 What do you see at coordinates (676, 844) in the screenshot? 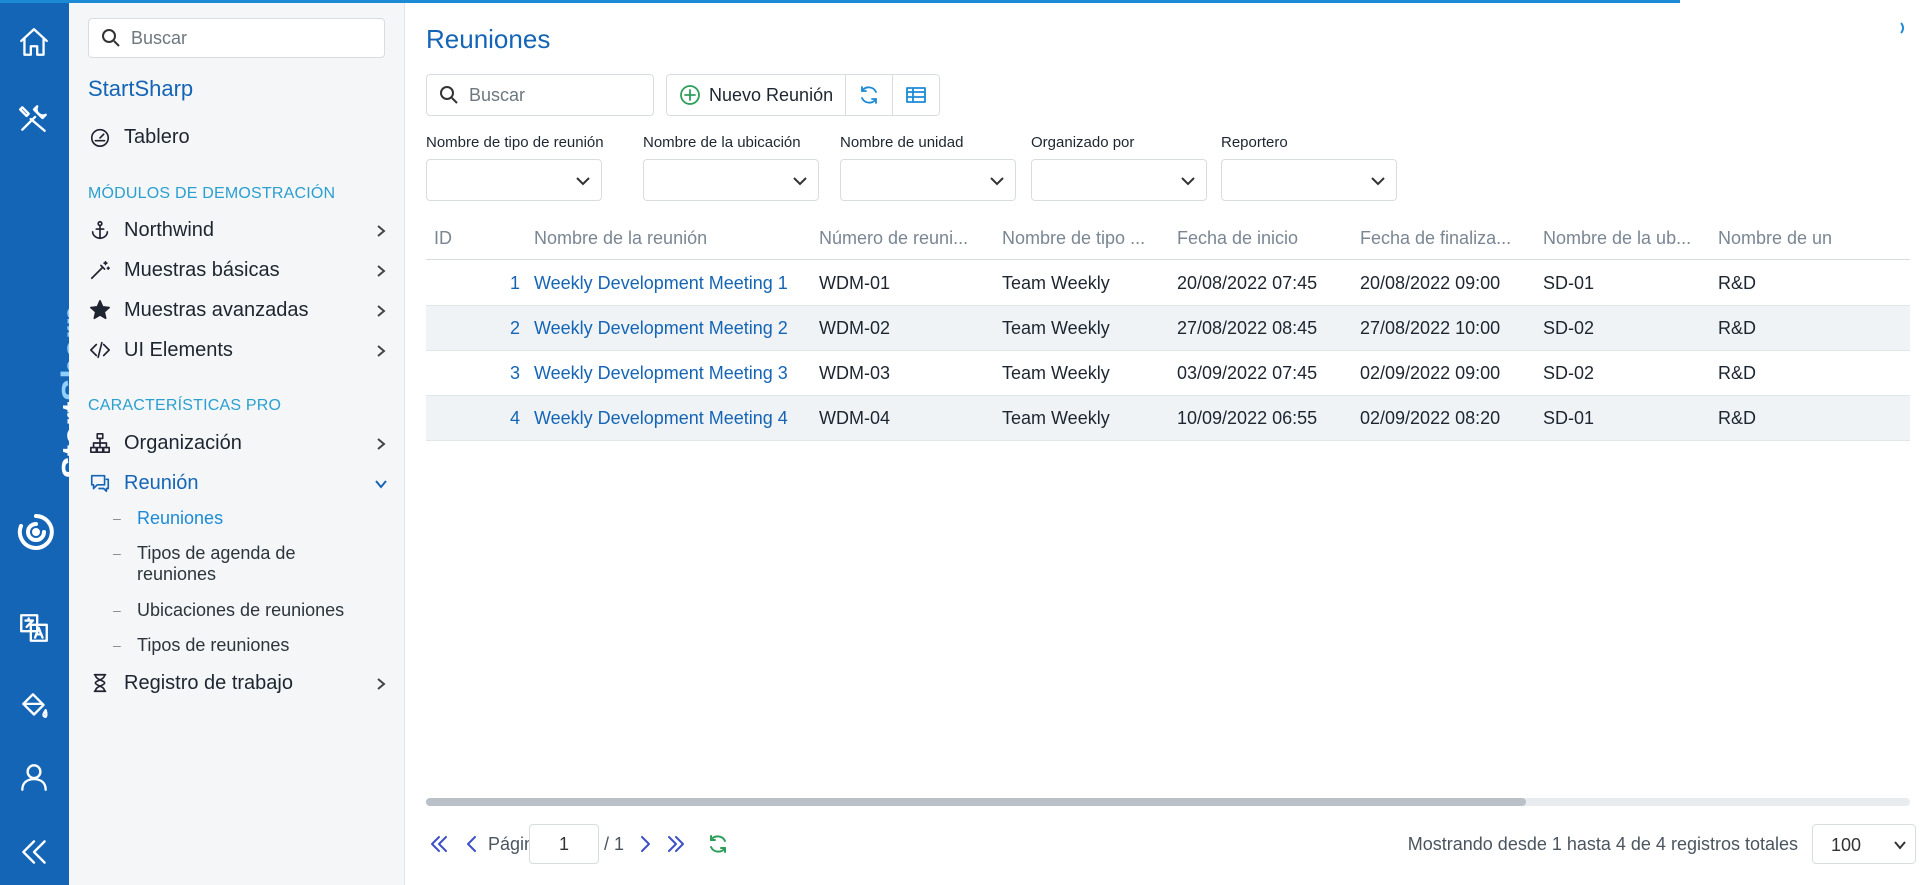
I see `last-page-button` at bounding box center [676, 844].